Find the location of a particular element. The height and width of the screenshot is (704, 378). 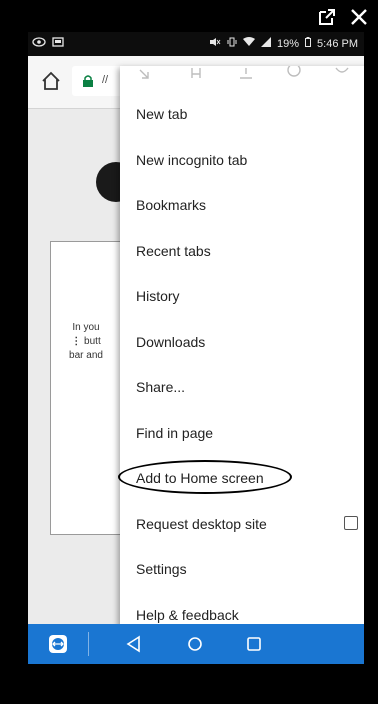

menu-item-history: History is located at coordinates (242, 297).